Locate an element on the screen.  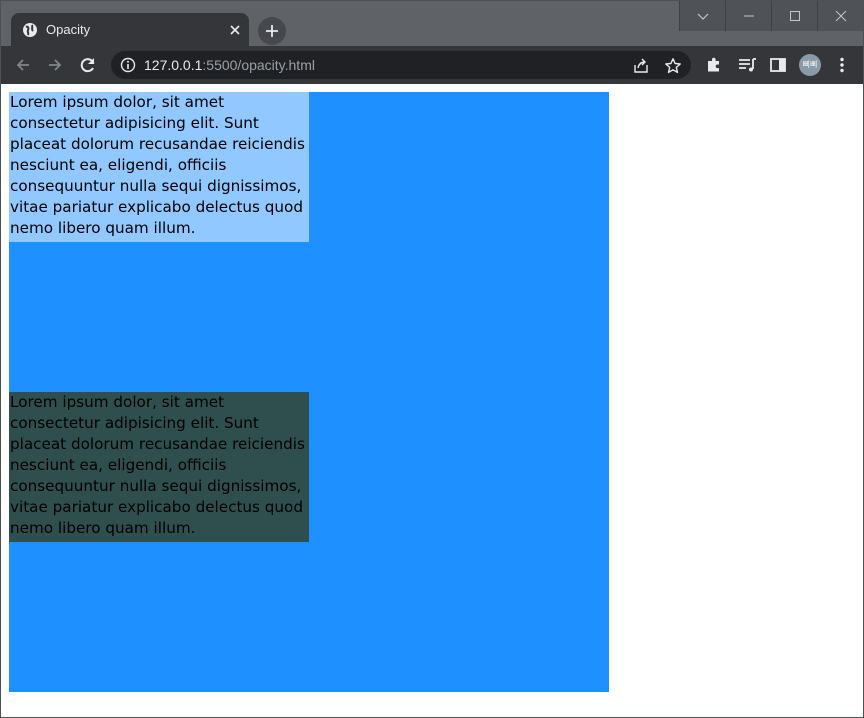
new-tab-button is located at coordinates (272, 31).